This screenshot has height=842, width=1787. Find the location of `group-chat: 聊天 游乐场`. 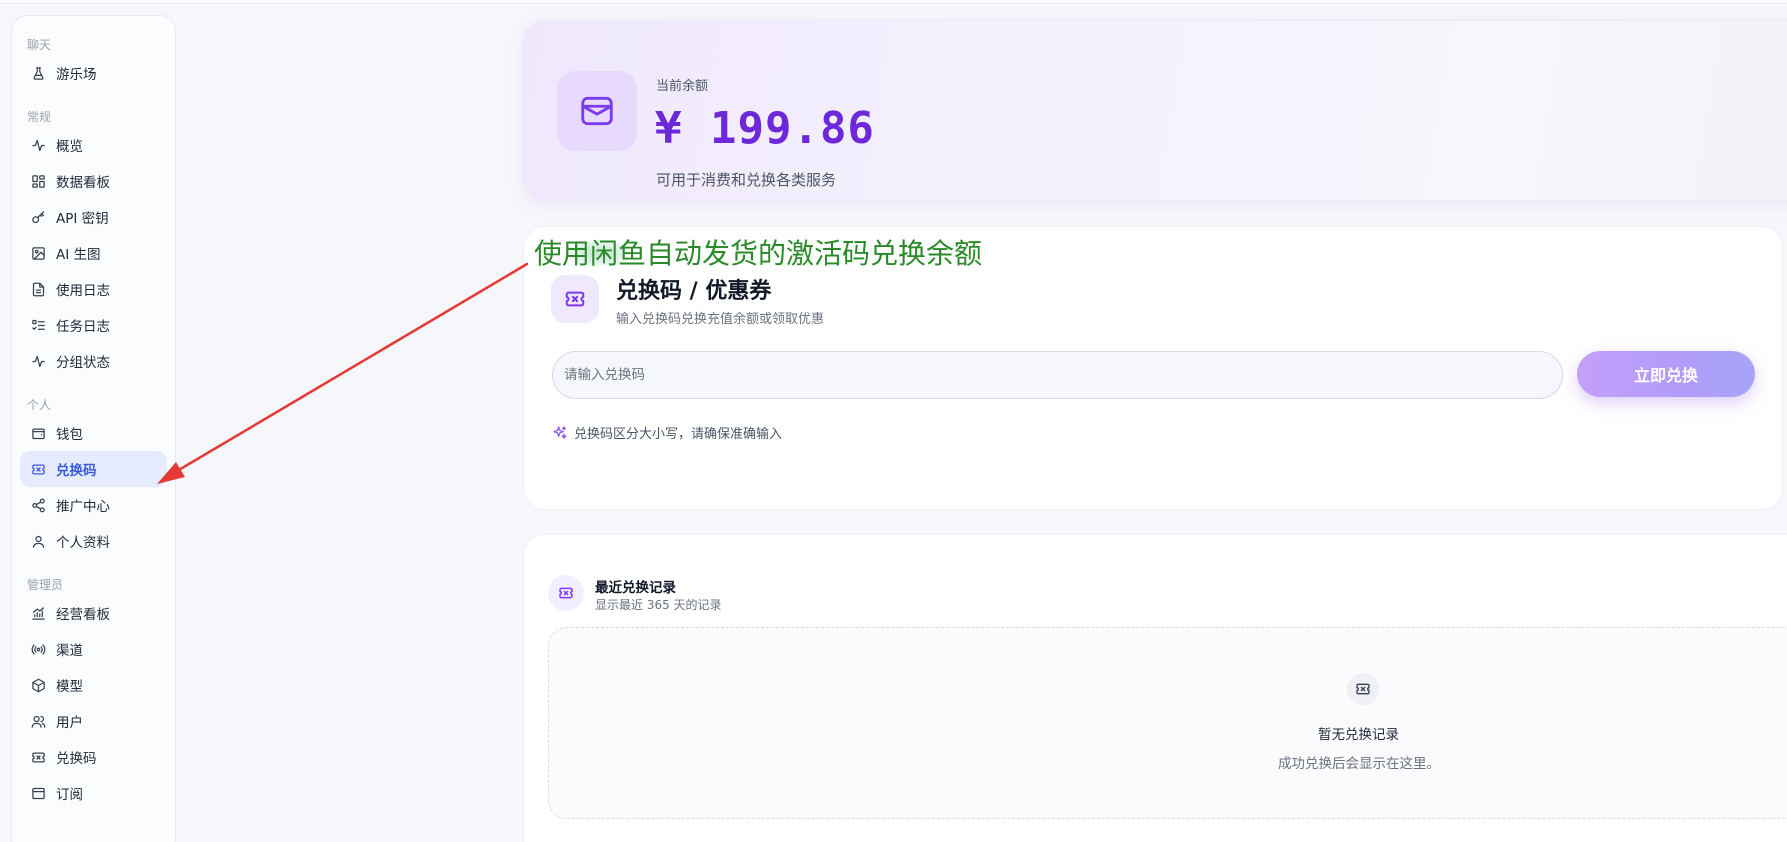

group-chat: 聊天 游乐场 is located at coordinates (93, 63).